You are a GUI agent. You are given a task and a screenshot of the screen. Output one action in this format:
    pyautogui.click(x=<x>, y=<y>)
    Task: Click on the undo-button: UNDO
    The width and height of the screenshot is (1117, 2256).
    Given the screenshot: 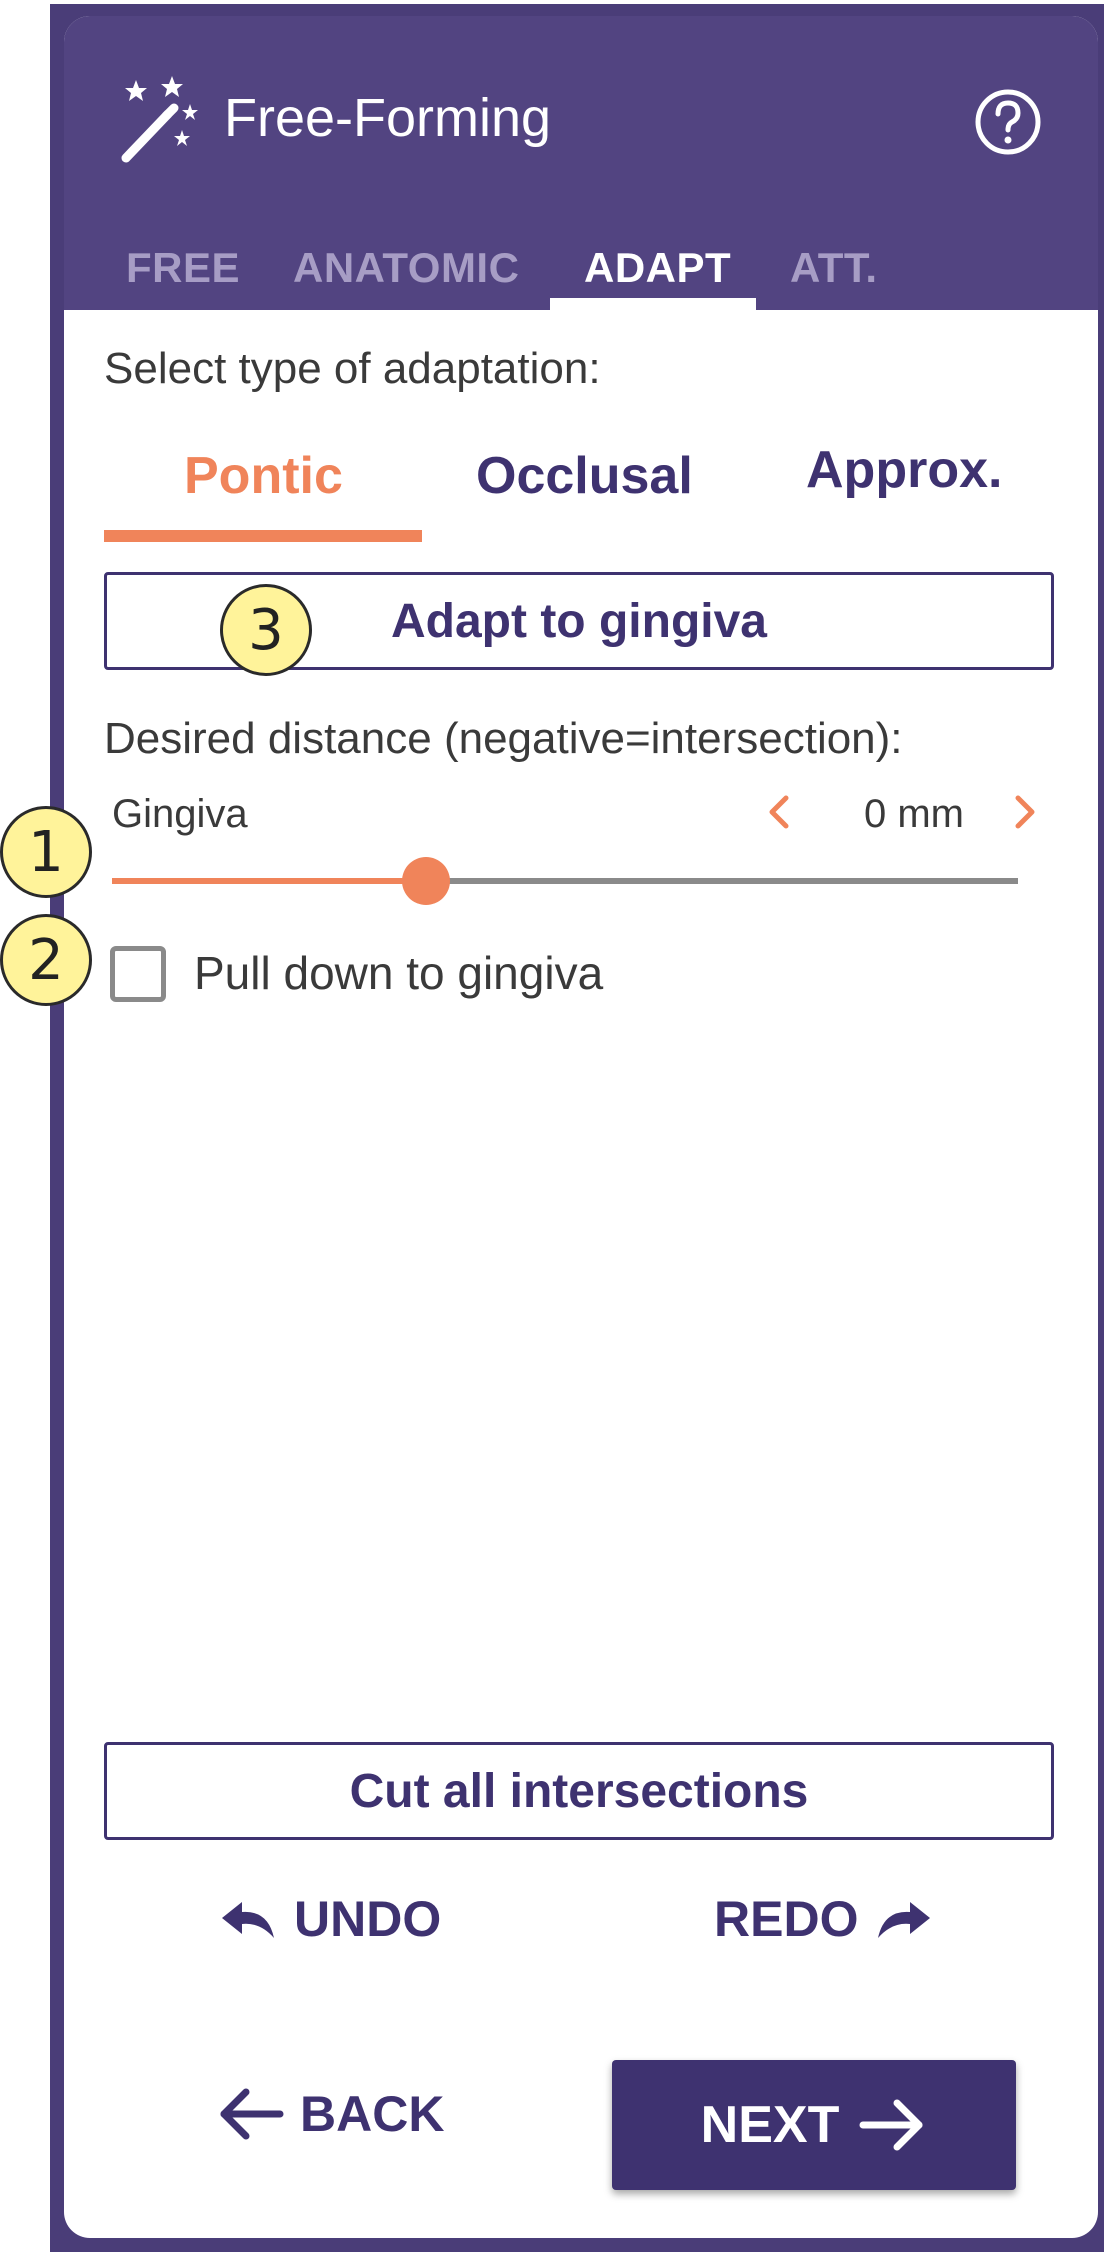 What is the action you would take?
    pyautogui.click(x=328, y=1919)
    